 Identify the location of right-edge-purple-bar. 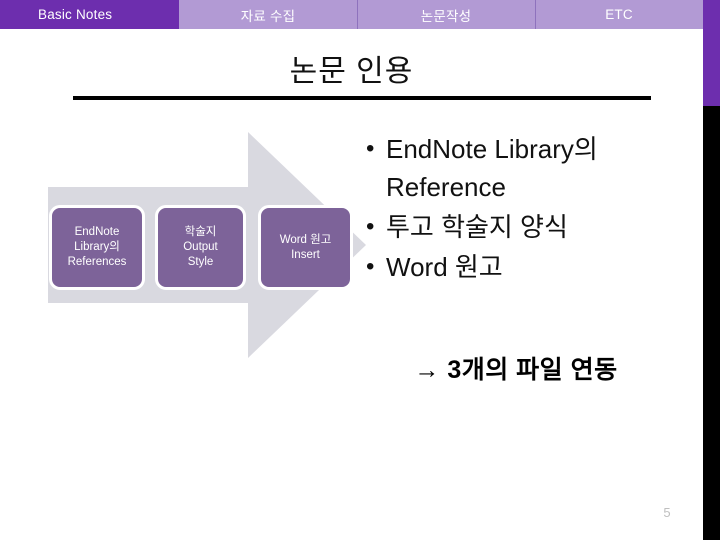
(711, 53).